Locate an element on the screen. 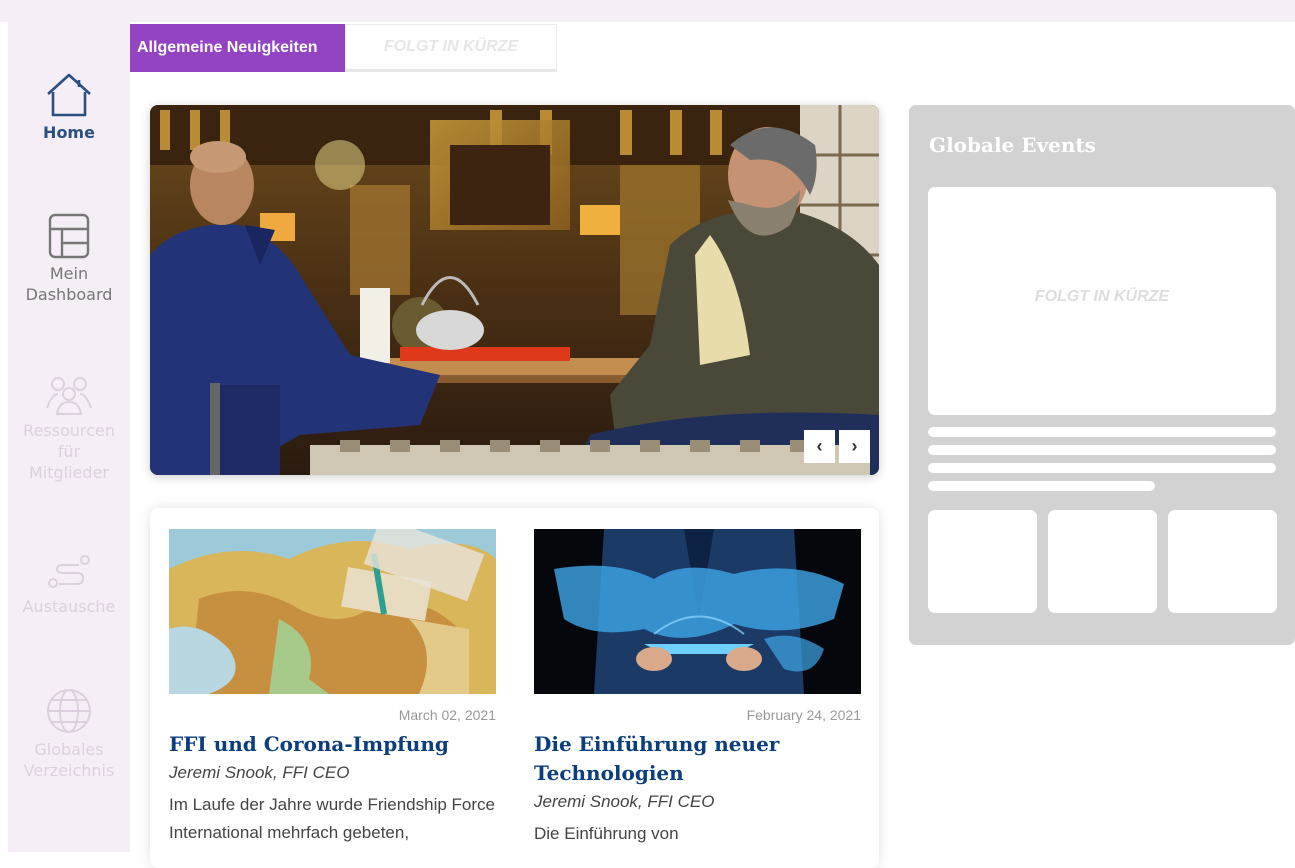 This screenshot has width=1295, height=868. sidebar-item-member-resources: Ressourcen für Mitglieder is located at coordinates (69, 428).